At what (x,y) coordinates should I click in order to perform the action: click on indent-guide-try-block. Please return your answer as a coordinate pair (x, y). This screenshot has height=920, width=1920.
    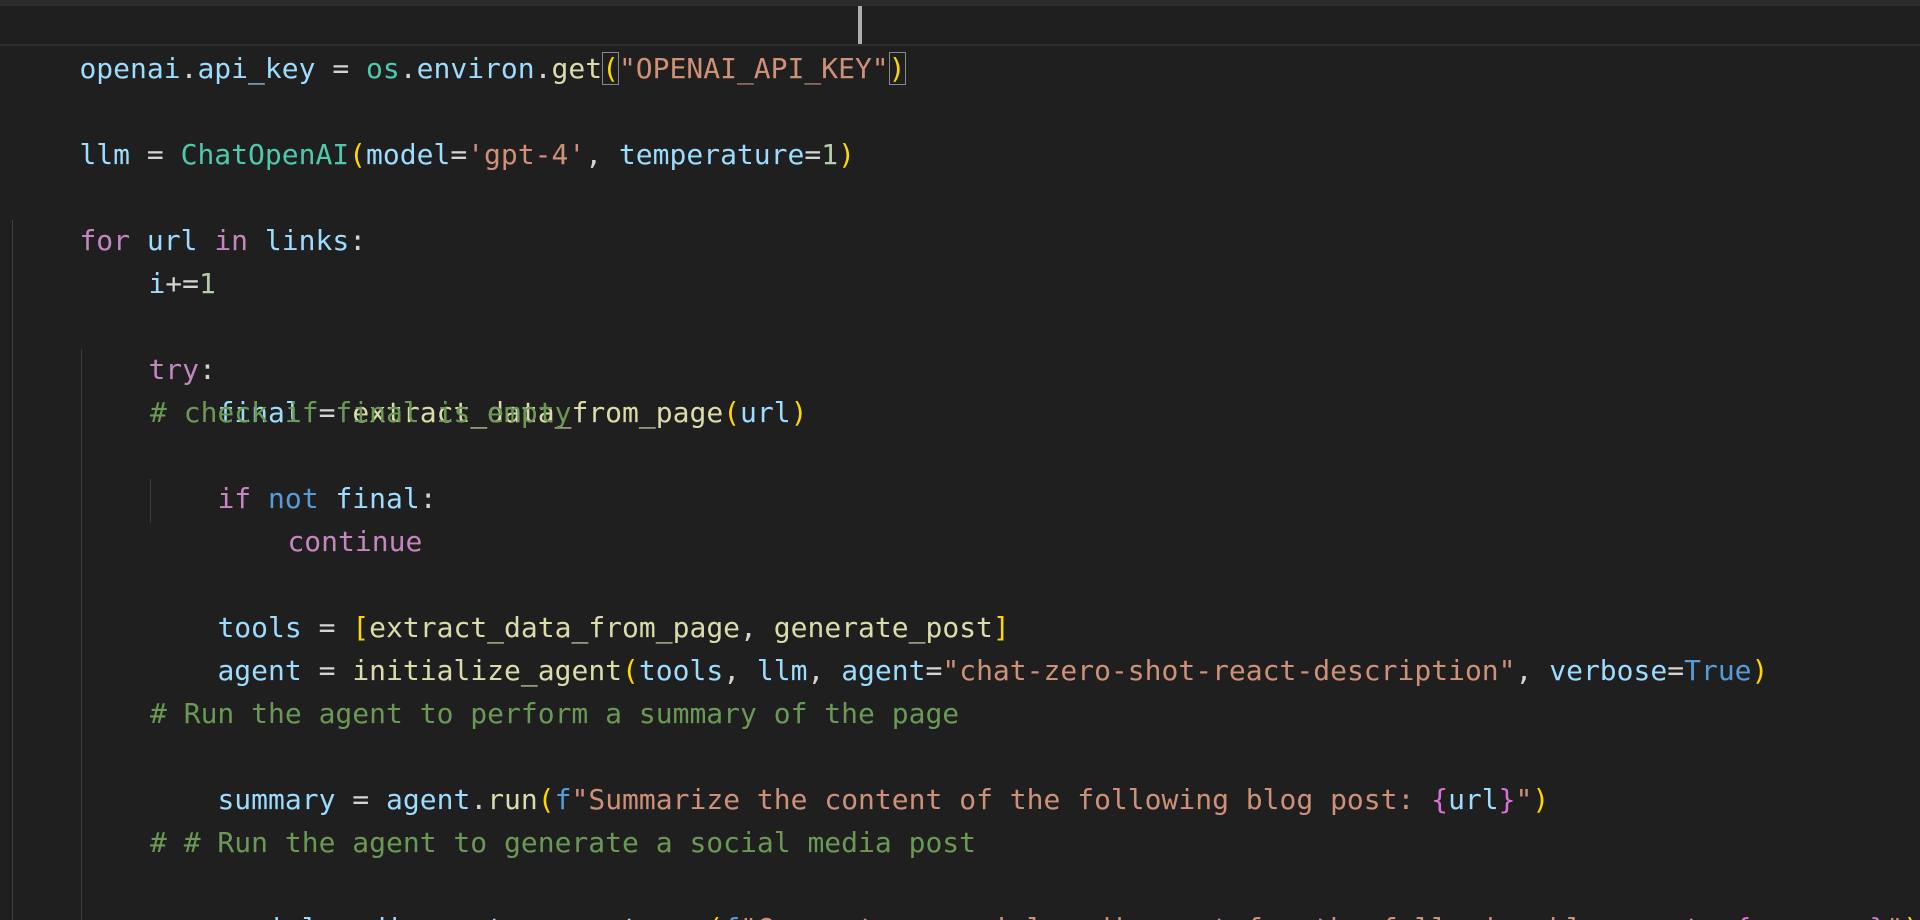
    Looking at the image, I should click on (81, 635).